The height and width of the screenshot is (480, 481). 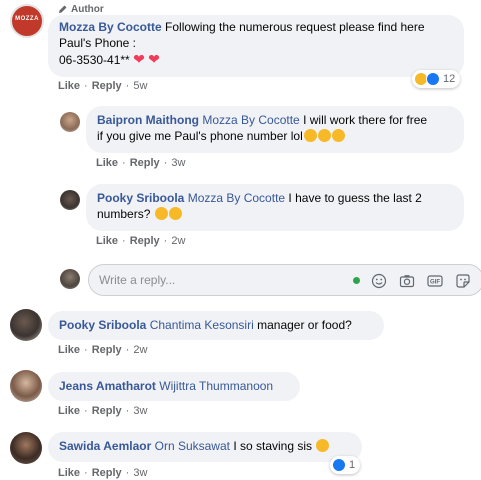 What do you see at coordinates (355, 198) in the screenshot?
I see `comment-text: I have to guess the last 2` at bounding box center [355, 198].